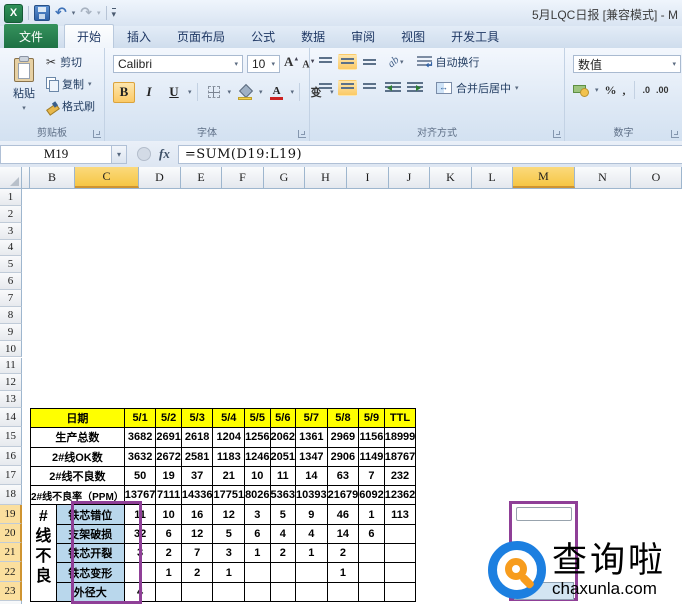 The height and width of the screenshot is (604, 682). I want to click on table-cell-total: 18767, so click(400, 456).